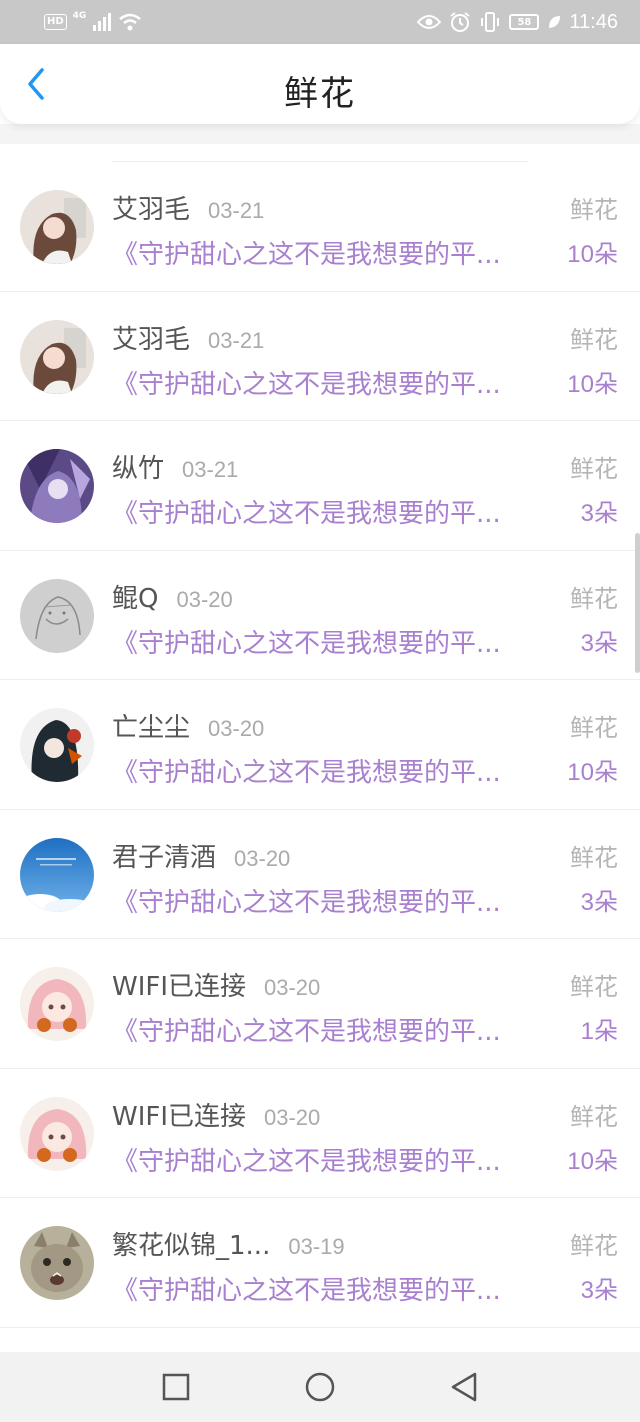  I want to click on list-item: 君子清酒 03-20 鲜花 《守护甜心之这不是我想要的平... 3朵, so click(320, 874).